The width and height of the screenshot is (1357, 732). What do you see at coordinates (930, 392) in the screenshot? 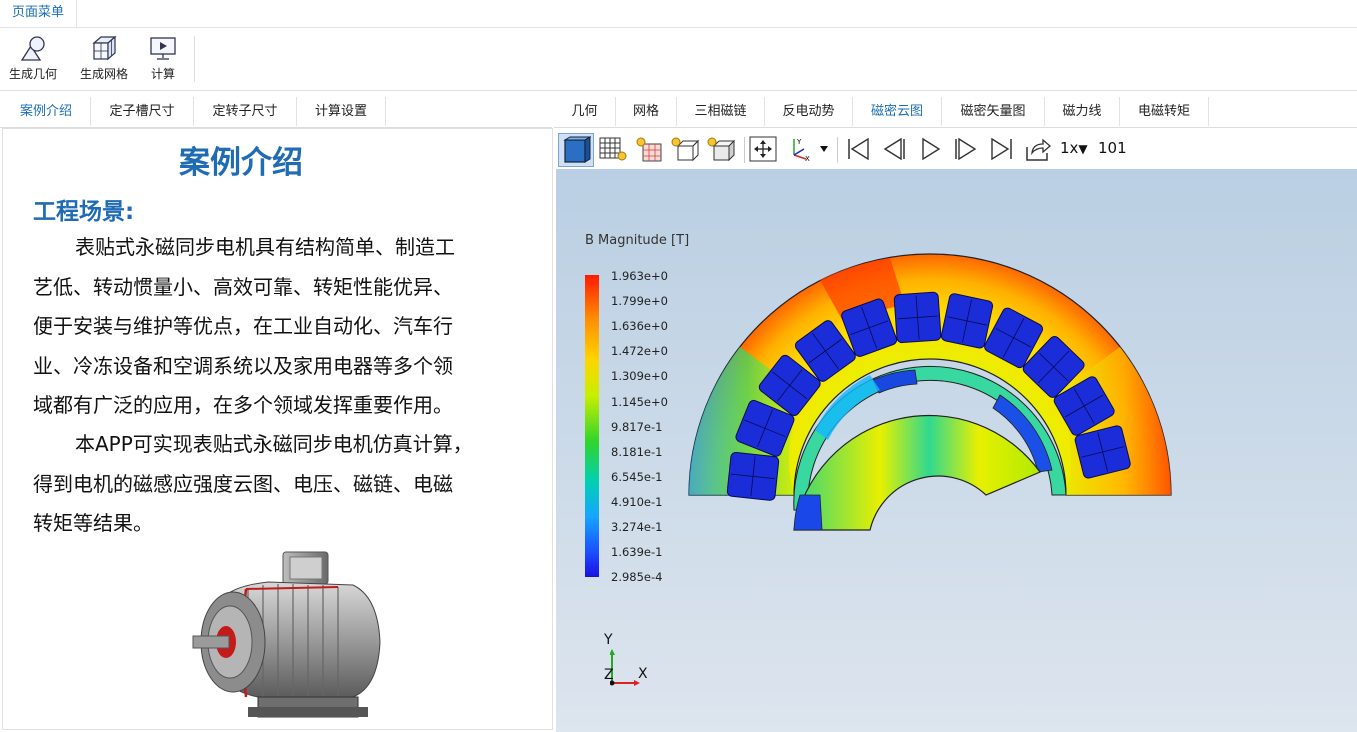
I see `motor-flux-density-plot` at bounding box center [930, 392].